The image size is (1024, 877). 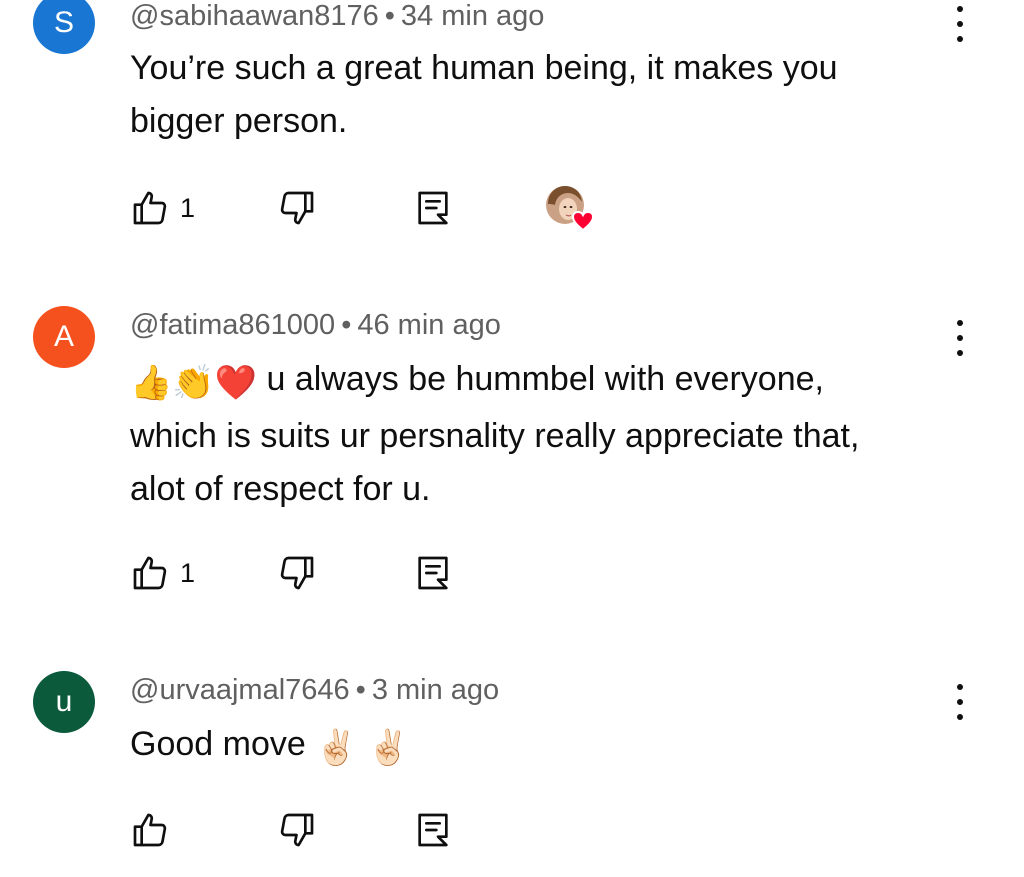 I want to click on comment-text-line: 👍👏❤️ u always be hummbel with everyone,, so click(x=540, y=381).